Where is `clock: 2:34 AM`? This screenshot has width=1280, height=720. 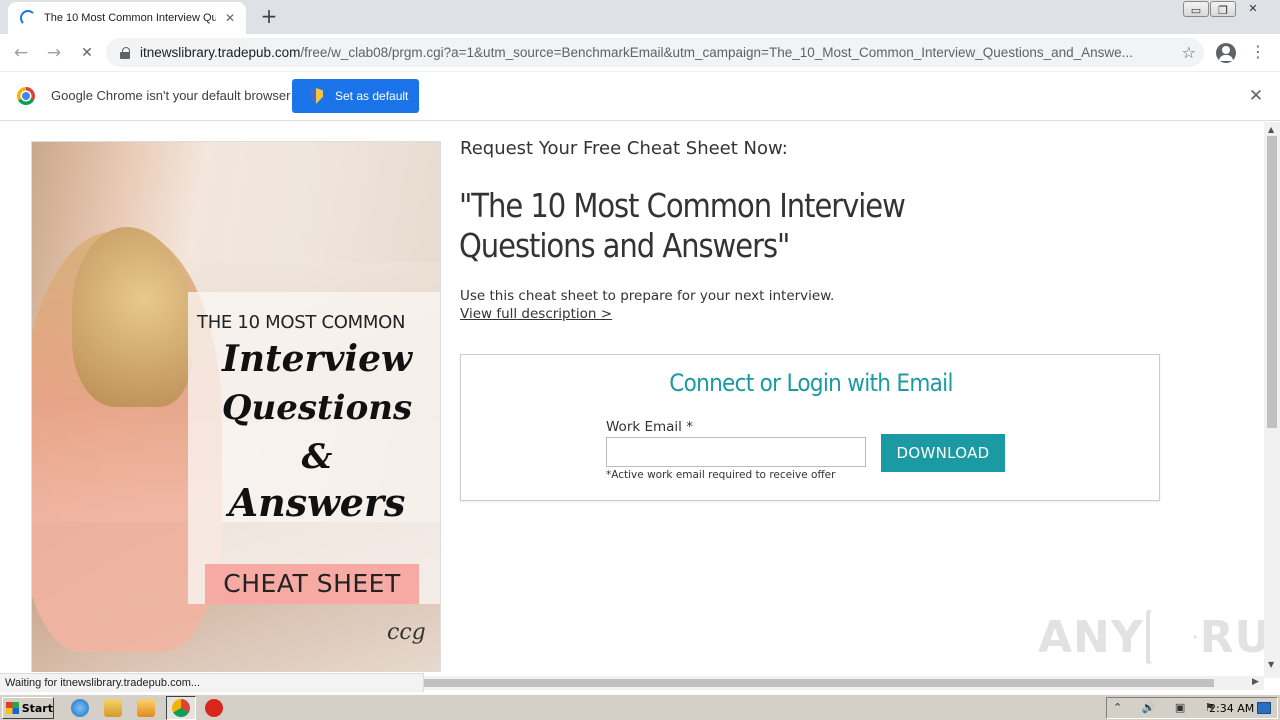 clock: 2:34 AM is located at coordinates (1231, 708).